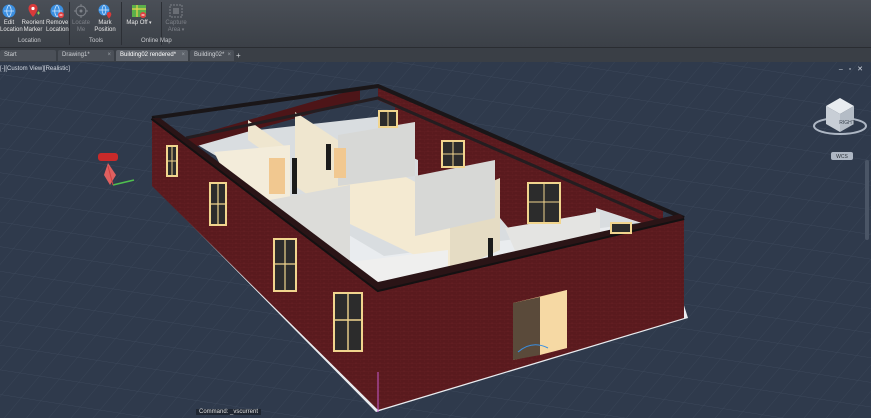  I want to click on button-label: Capture, so click(176, 23).